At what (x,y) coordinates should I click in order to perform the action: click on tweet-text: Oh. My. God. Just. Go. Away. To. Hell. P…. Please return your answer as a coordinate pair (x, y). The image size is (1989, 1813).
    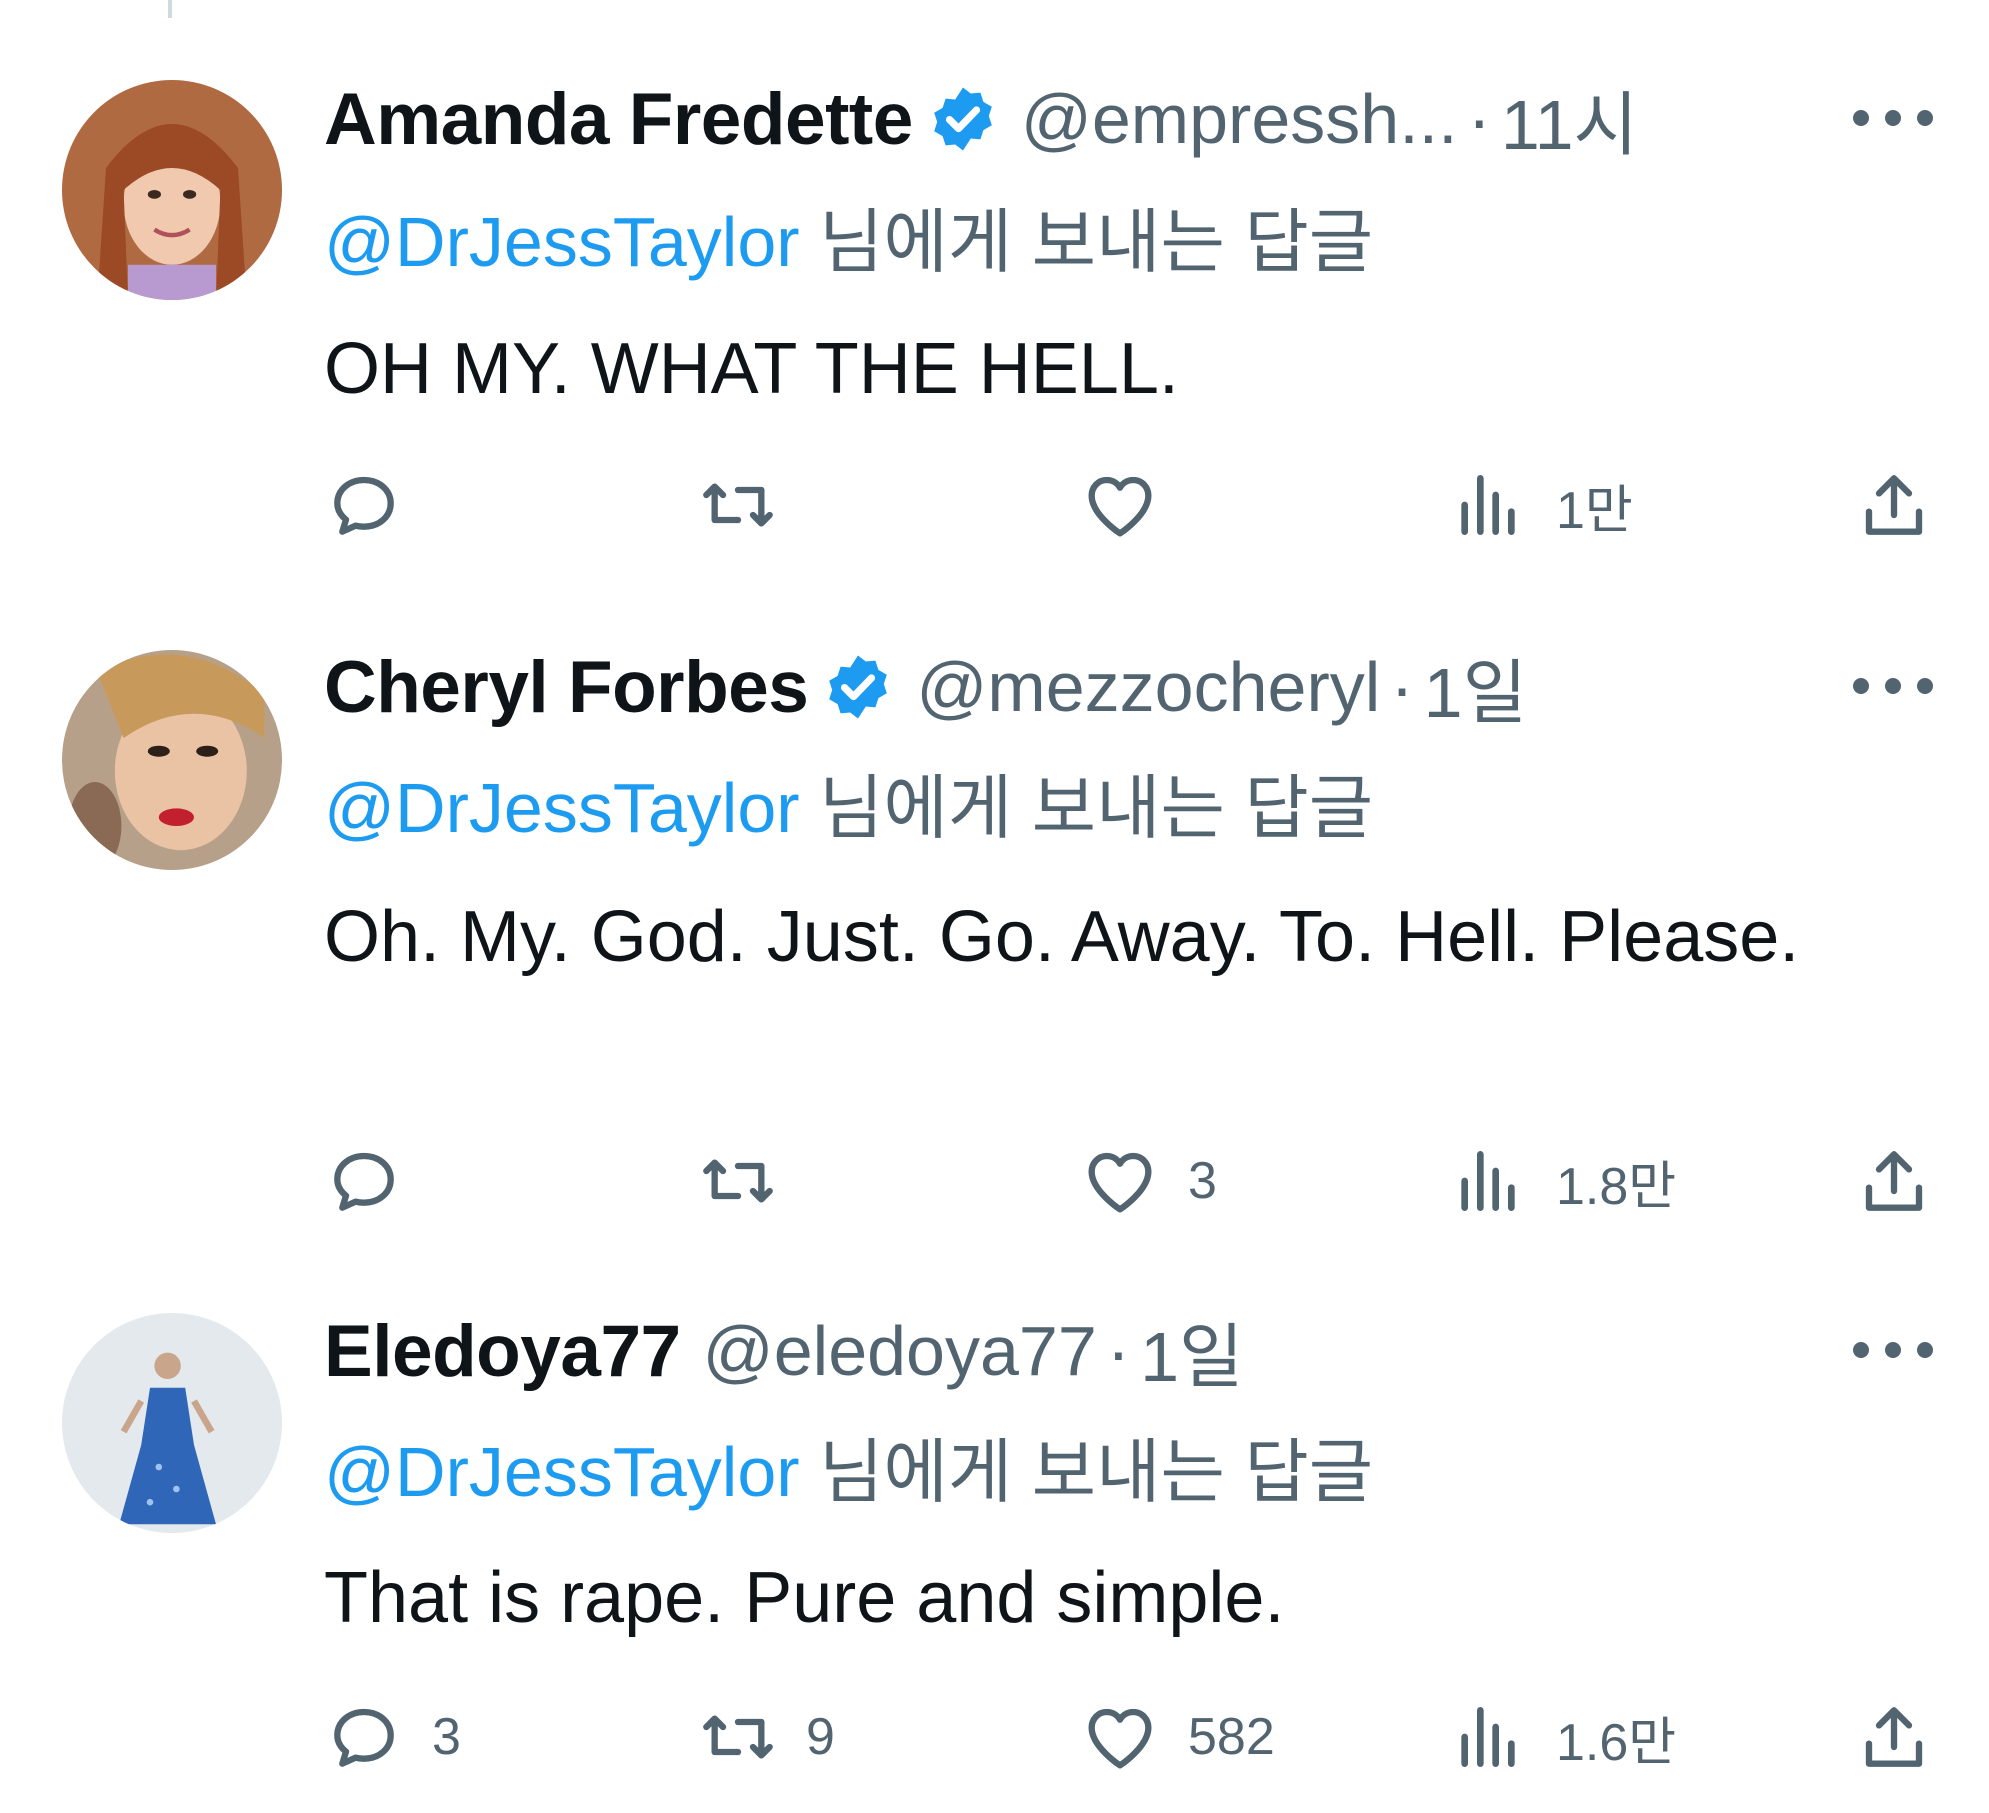
    Looking at the image, I should click on (1062, 937).